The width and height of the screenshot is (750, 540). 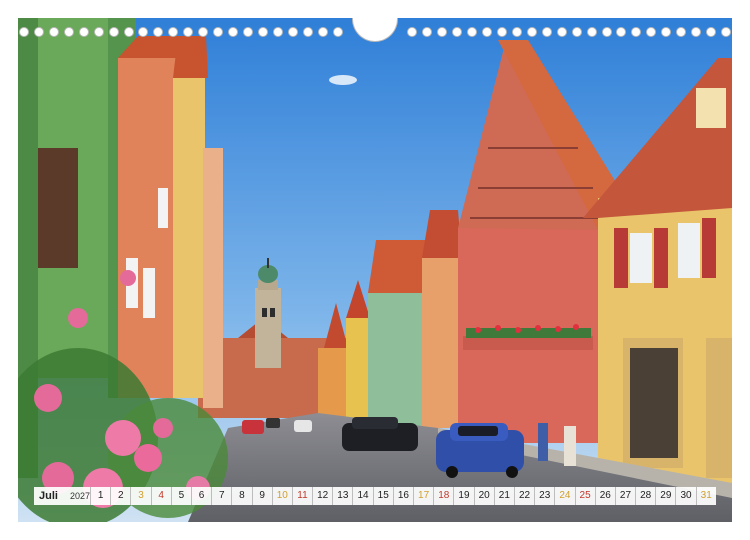 I want to click on day-cell: 5, so click(x=180, y=496).